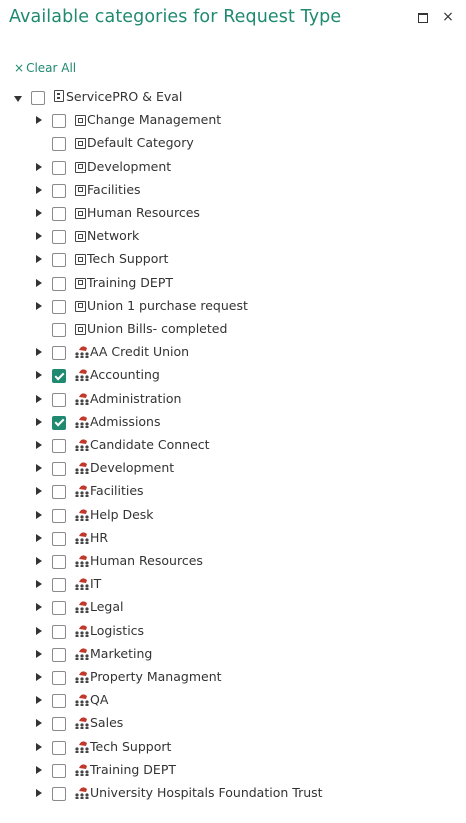 This screenshot has width=466, height=823. What do you see at coordinates (233, 771) in the screenshot?
I see `team-item: Training DEPT` at bounding box center [233, 771].